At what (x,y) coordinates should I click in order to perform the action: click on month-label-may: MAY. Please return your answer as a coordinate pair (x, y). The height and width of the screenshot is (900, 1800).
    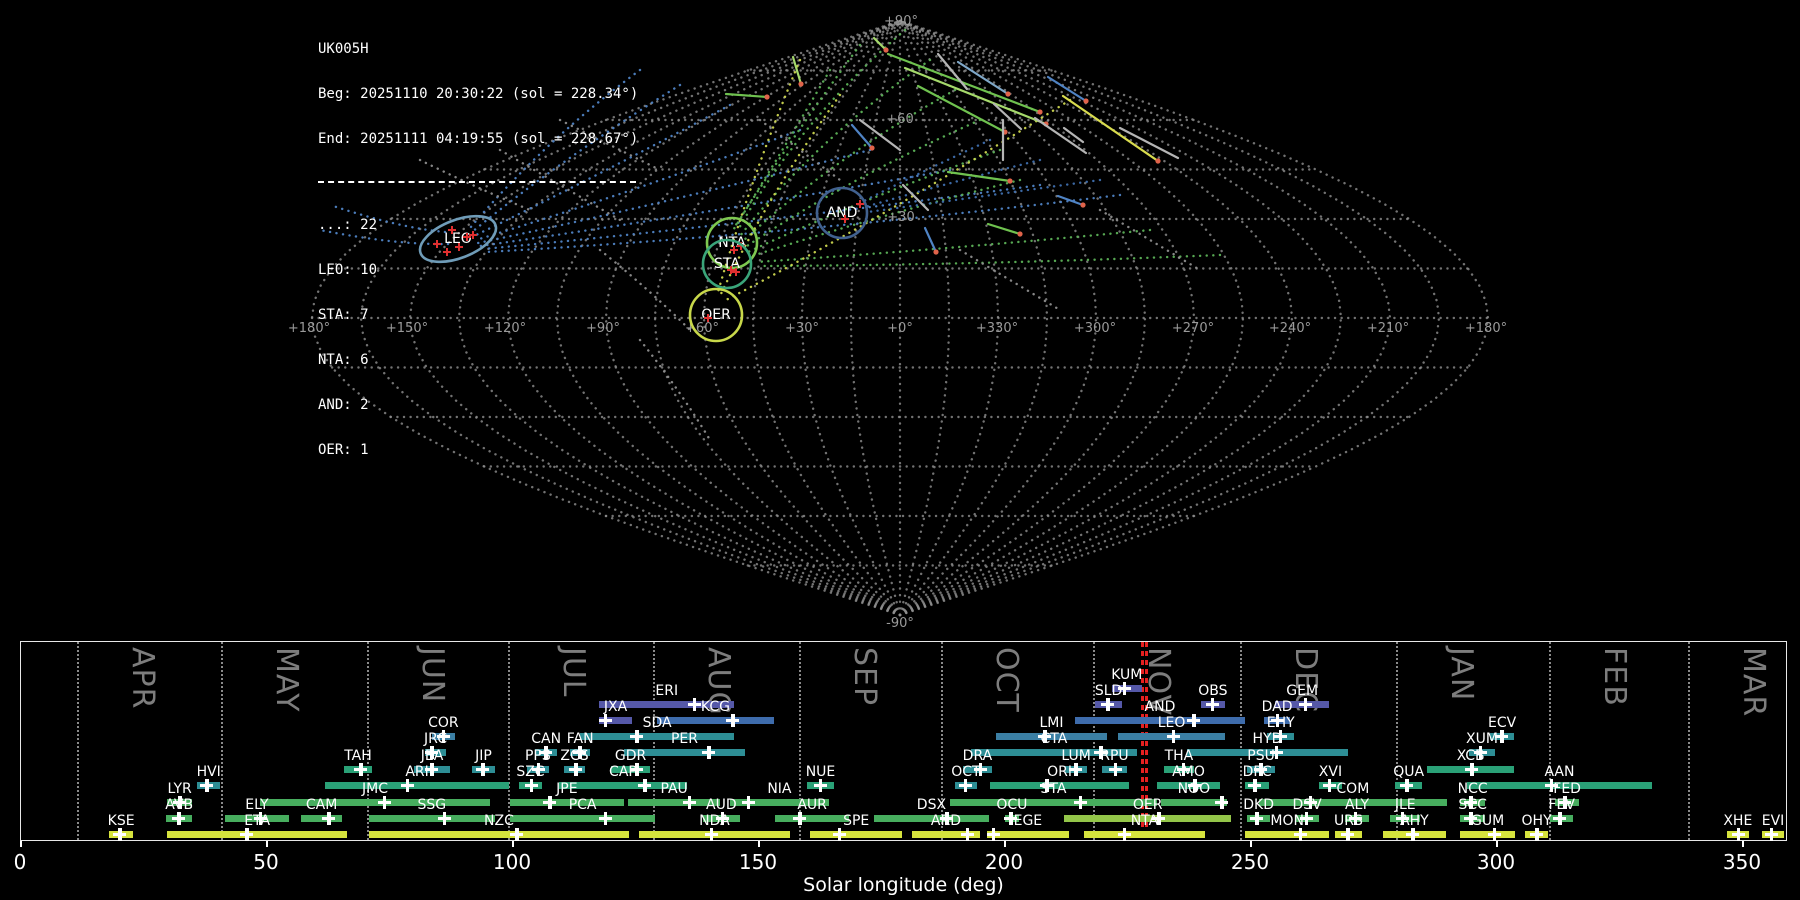
    Looking at the image, I should click on (286, 680).